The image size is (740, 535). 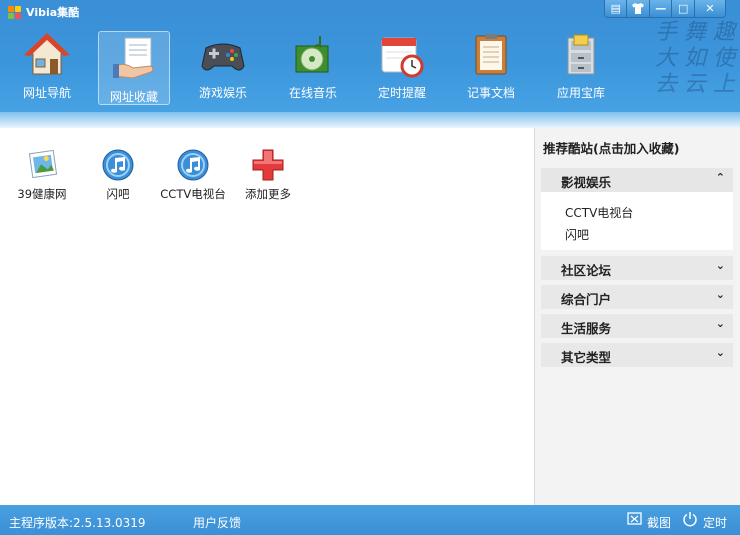 I want to click on tool-label: 记事文档, so click(x=490, y=93).